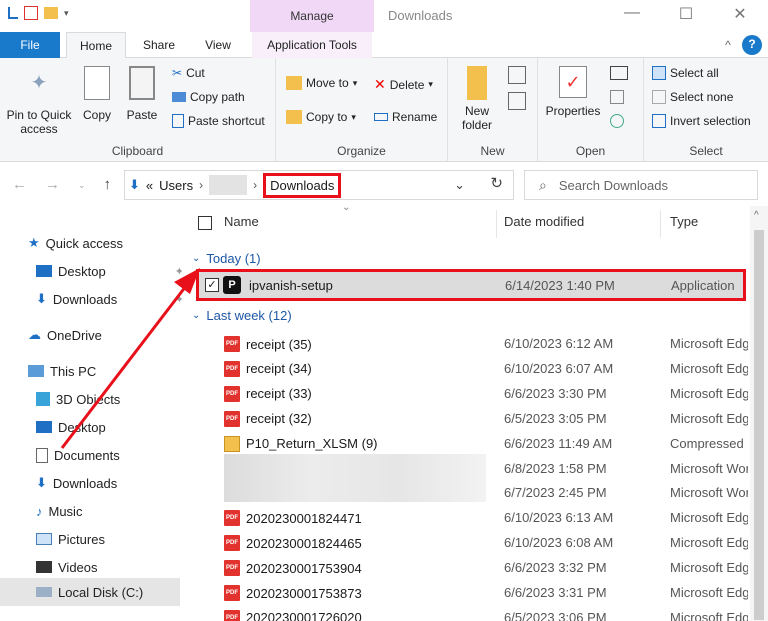 The image size is (768, 621). I want to click on nav-downloads-pinned: ⬇ Downloads ✦, so click(113, 299).